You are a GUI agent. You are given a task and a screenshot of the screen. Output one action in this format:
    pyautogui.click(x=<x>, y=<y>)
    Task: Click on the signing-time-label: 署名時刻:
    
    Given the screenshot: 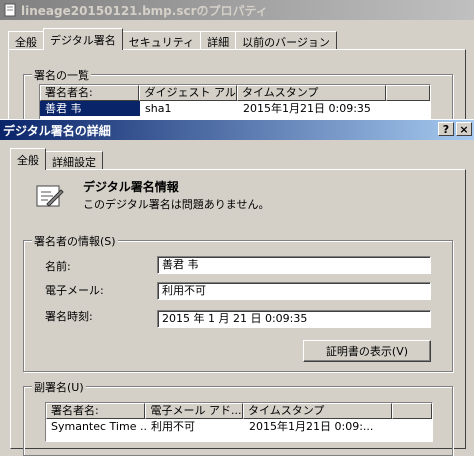 What is the action you would take?
    pyautogui.click(x=69, y=316)
    